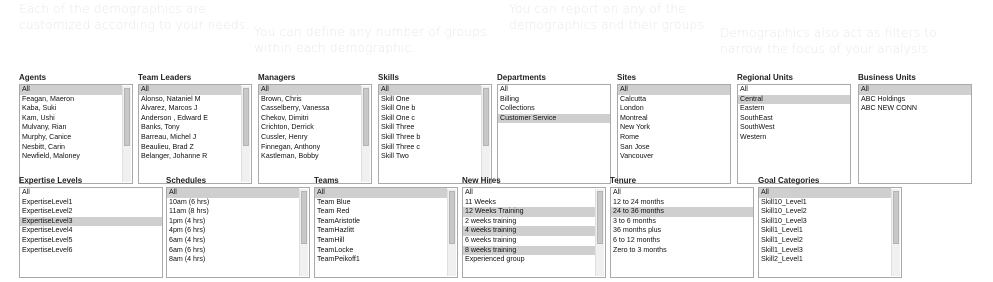 This screenshot has height=282, width=993. What do you see at coordinates (674, 100) in the screenshot?
I see `list-item: Calcutta` at bounding box center [674, 100].